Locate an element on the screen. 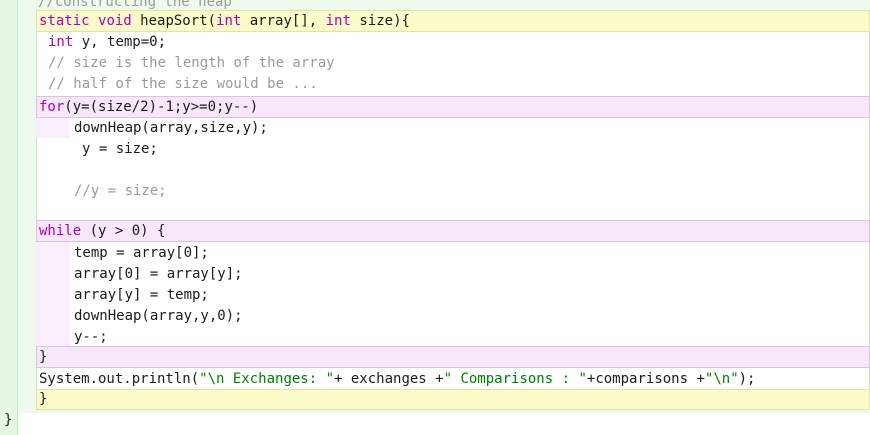  code-line-method-close: } is located at coordinates (43, 399).